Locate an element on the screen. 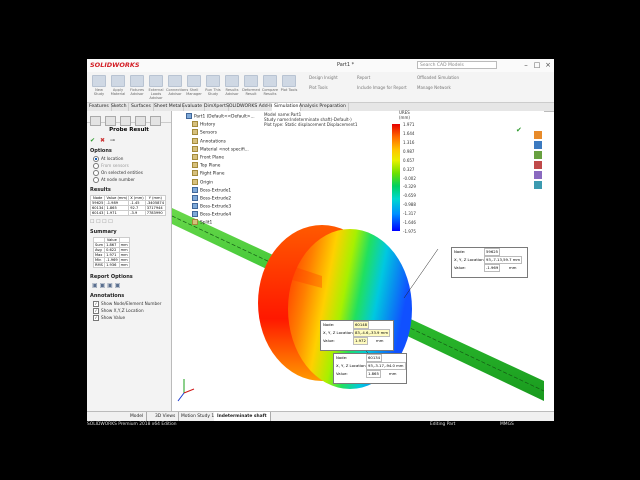 This screenshot has height=480, width=640. ribbon-small-button: Plot Tools is located at coordinates (318, 87).